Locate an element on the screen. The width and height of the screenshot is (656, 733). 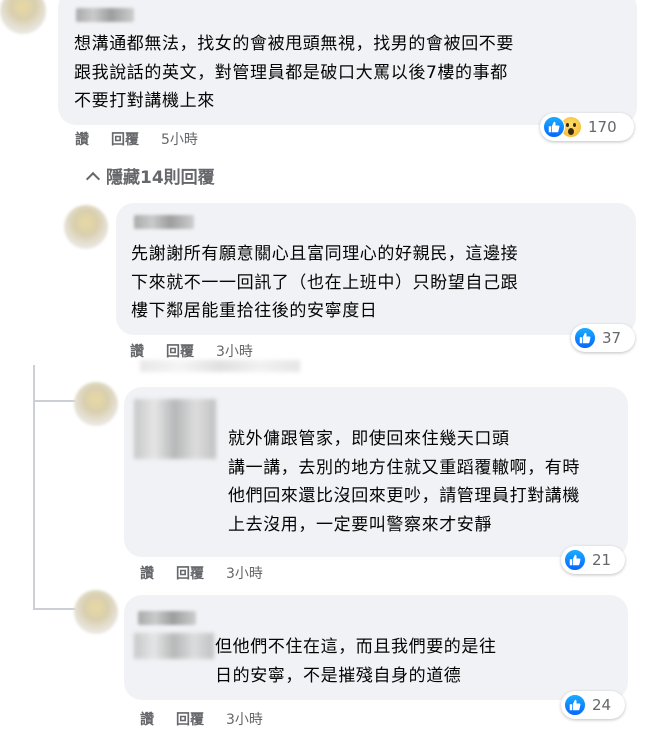
overlap-artifact is located at coordinates (220, 366).